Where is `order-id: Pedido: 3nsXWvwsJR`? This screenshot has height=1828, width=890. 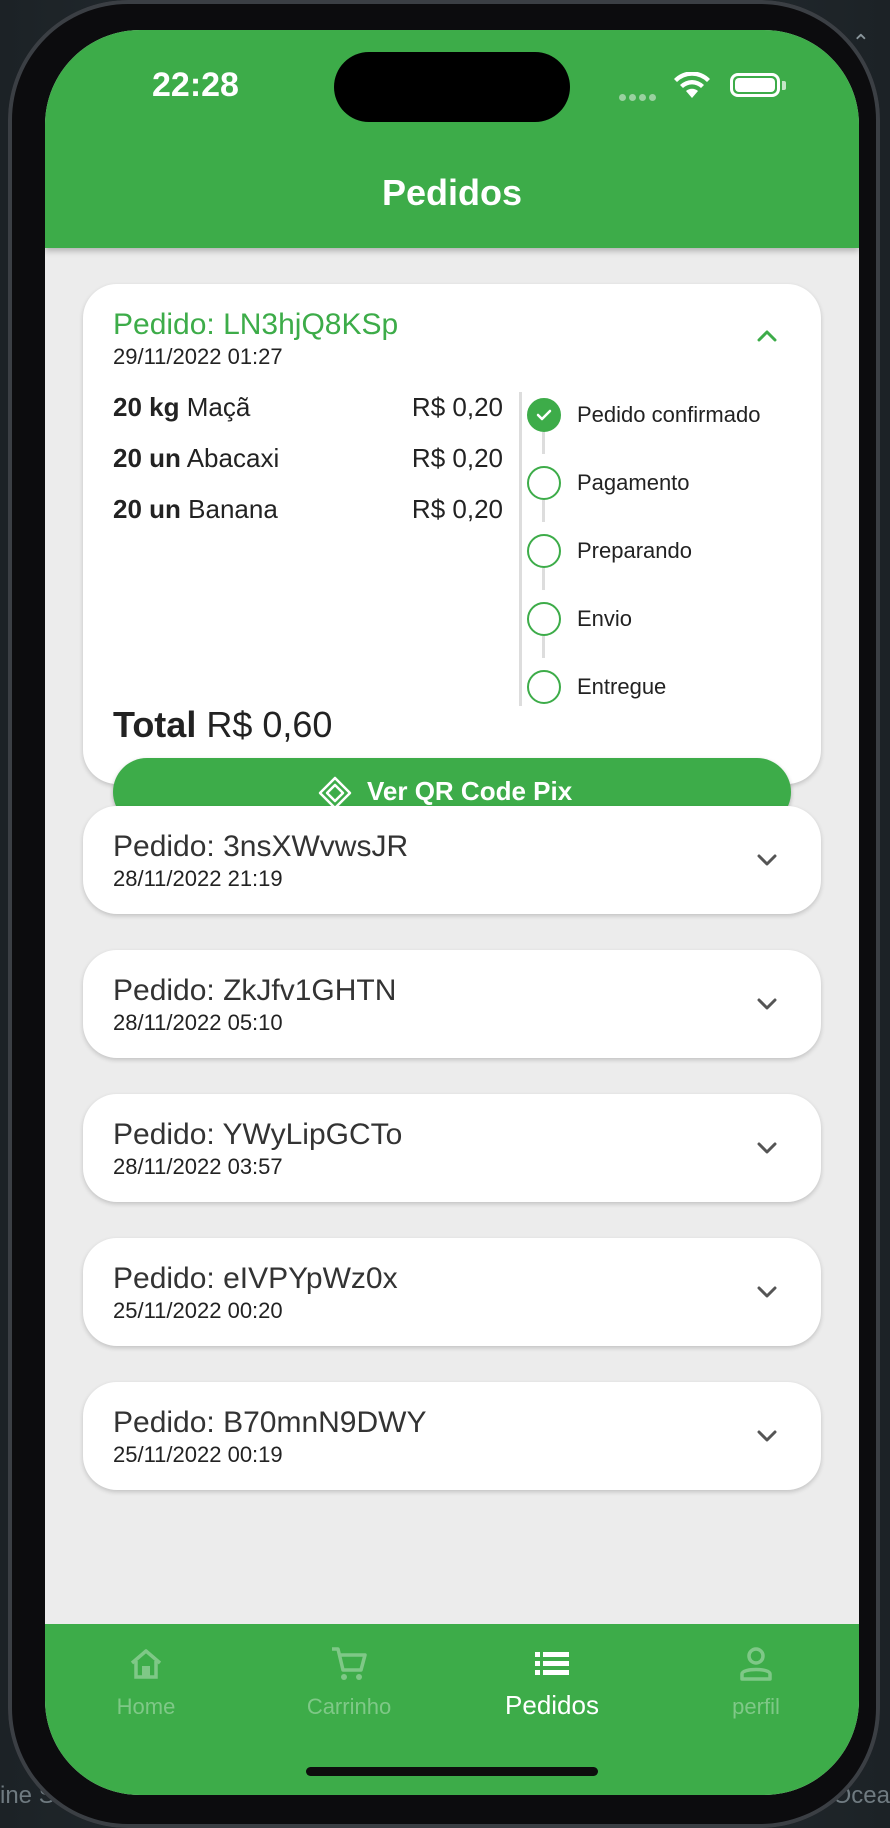 order-id: Pedido: 3nsXWvwsJR is located at coordinates (261, 846).